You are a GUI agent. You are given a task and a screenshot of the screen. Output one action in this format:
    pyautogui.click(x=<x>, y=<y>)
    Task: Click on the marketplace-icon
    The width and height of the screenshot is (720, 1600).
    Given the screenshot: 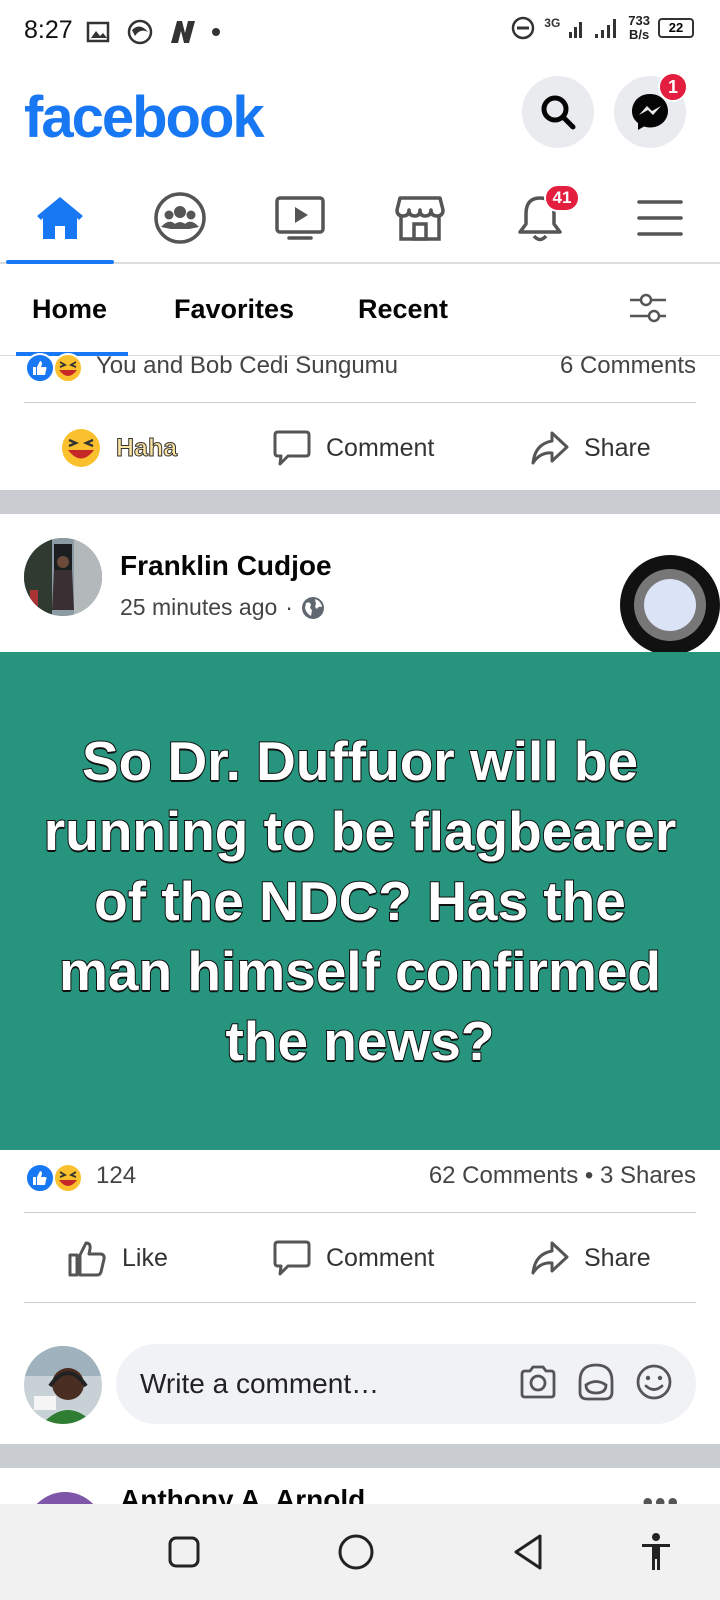 What is the action you would take?
    pyautogui.click(x=420, y=218)
    